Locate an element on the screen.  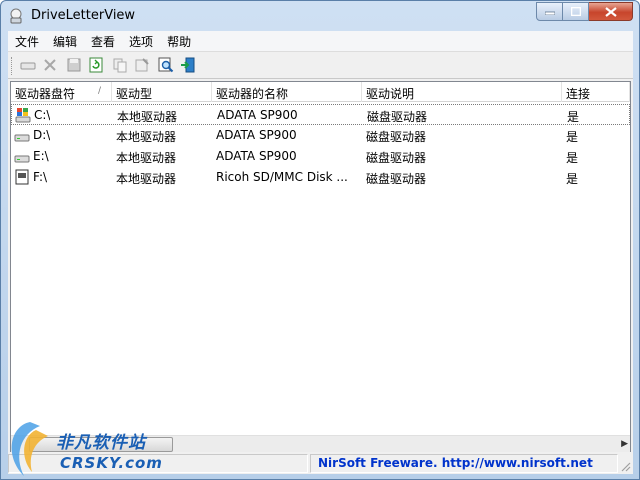
maximize-icon is located at coordinates (575, 11).